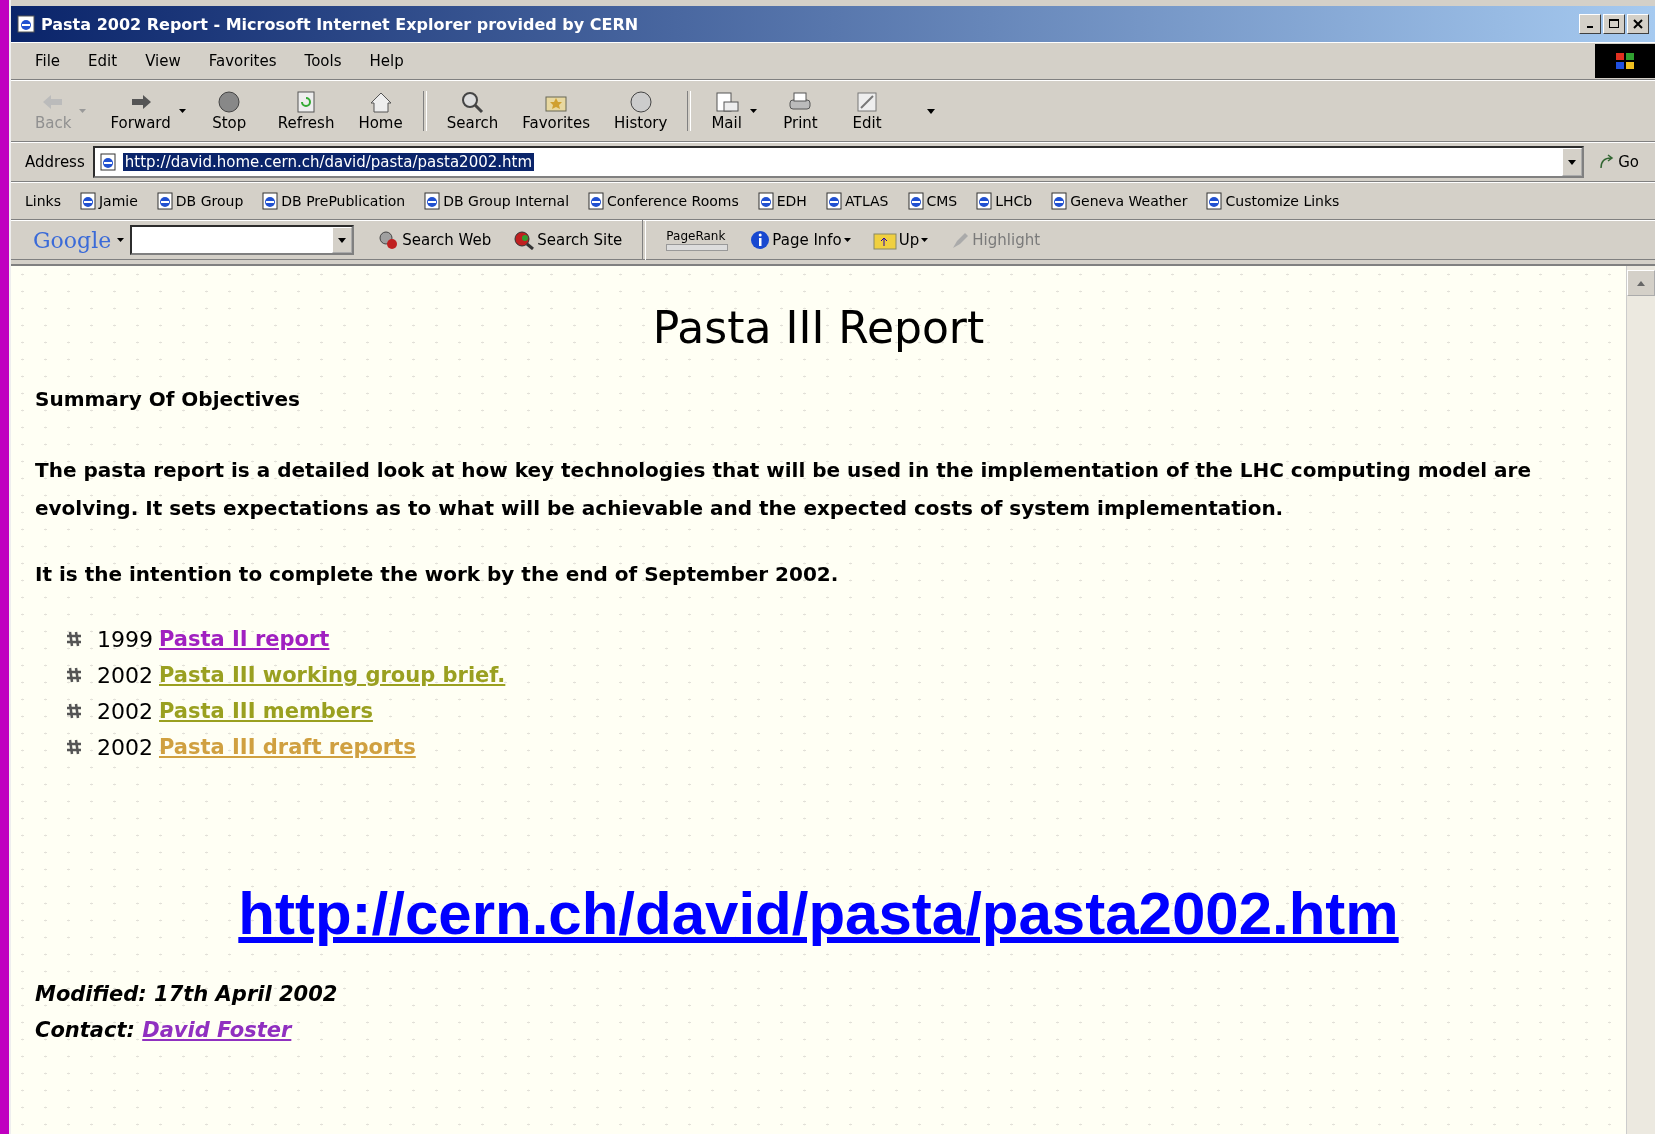 This screenshot has height=1134, width=1655. Describe the element at coordinates (900, 240) in the screenshot. I see `toolbar-button: Up` at that location.